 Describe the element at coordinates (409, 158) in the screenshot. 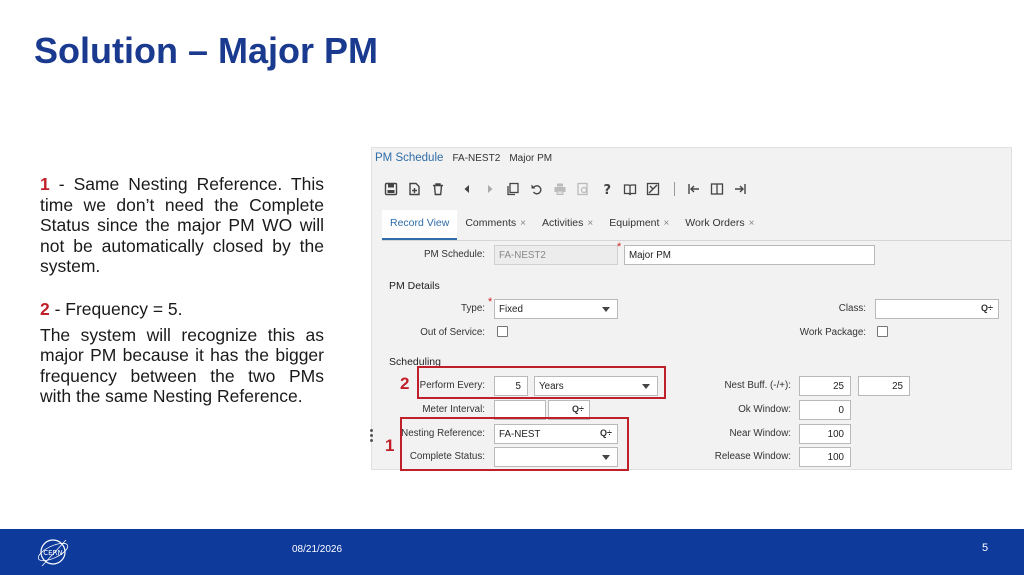

I see `record-header-title: PM Schedule` at that location.